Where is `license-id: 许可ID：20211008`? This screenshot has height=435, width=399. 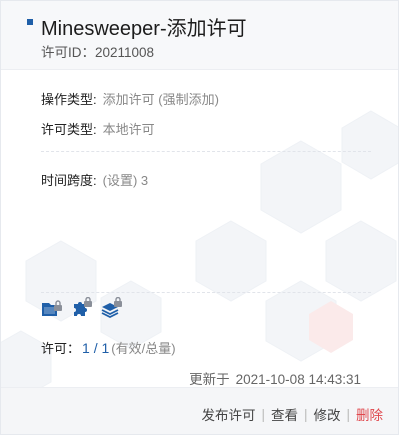 license-id: 许可ID：20211008 is located at coordinates (97, 51).